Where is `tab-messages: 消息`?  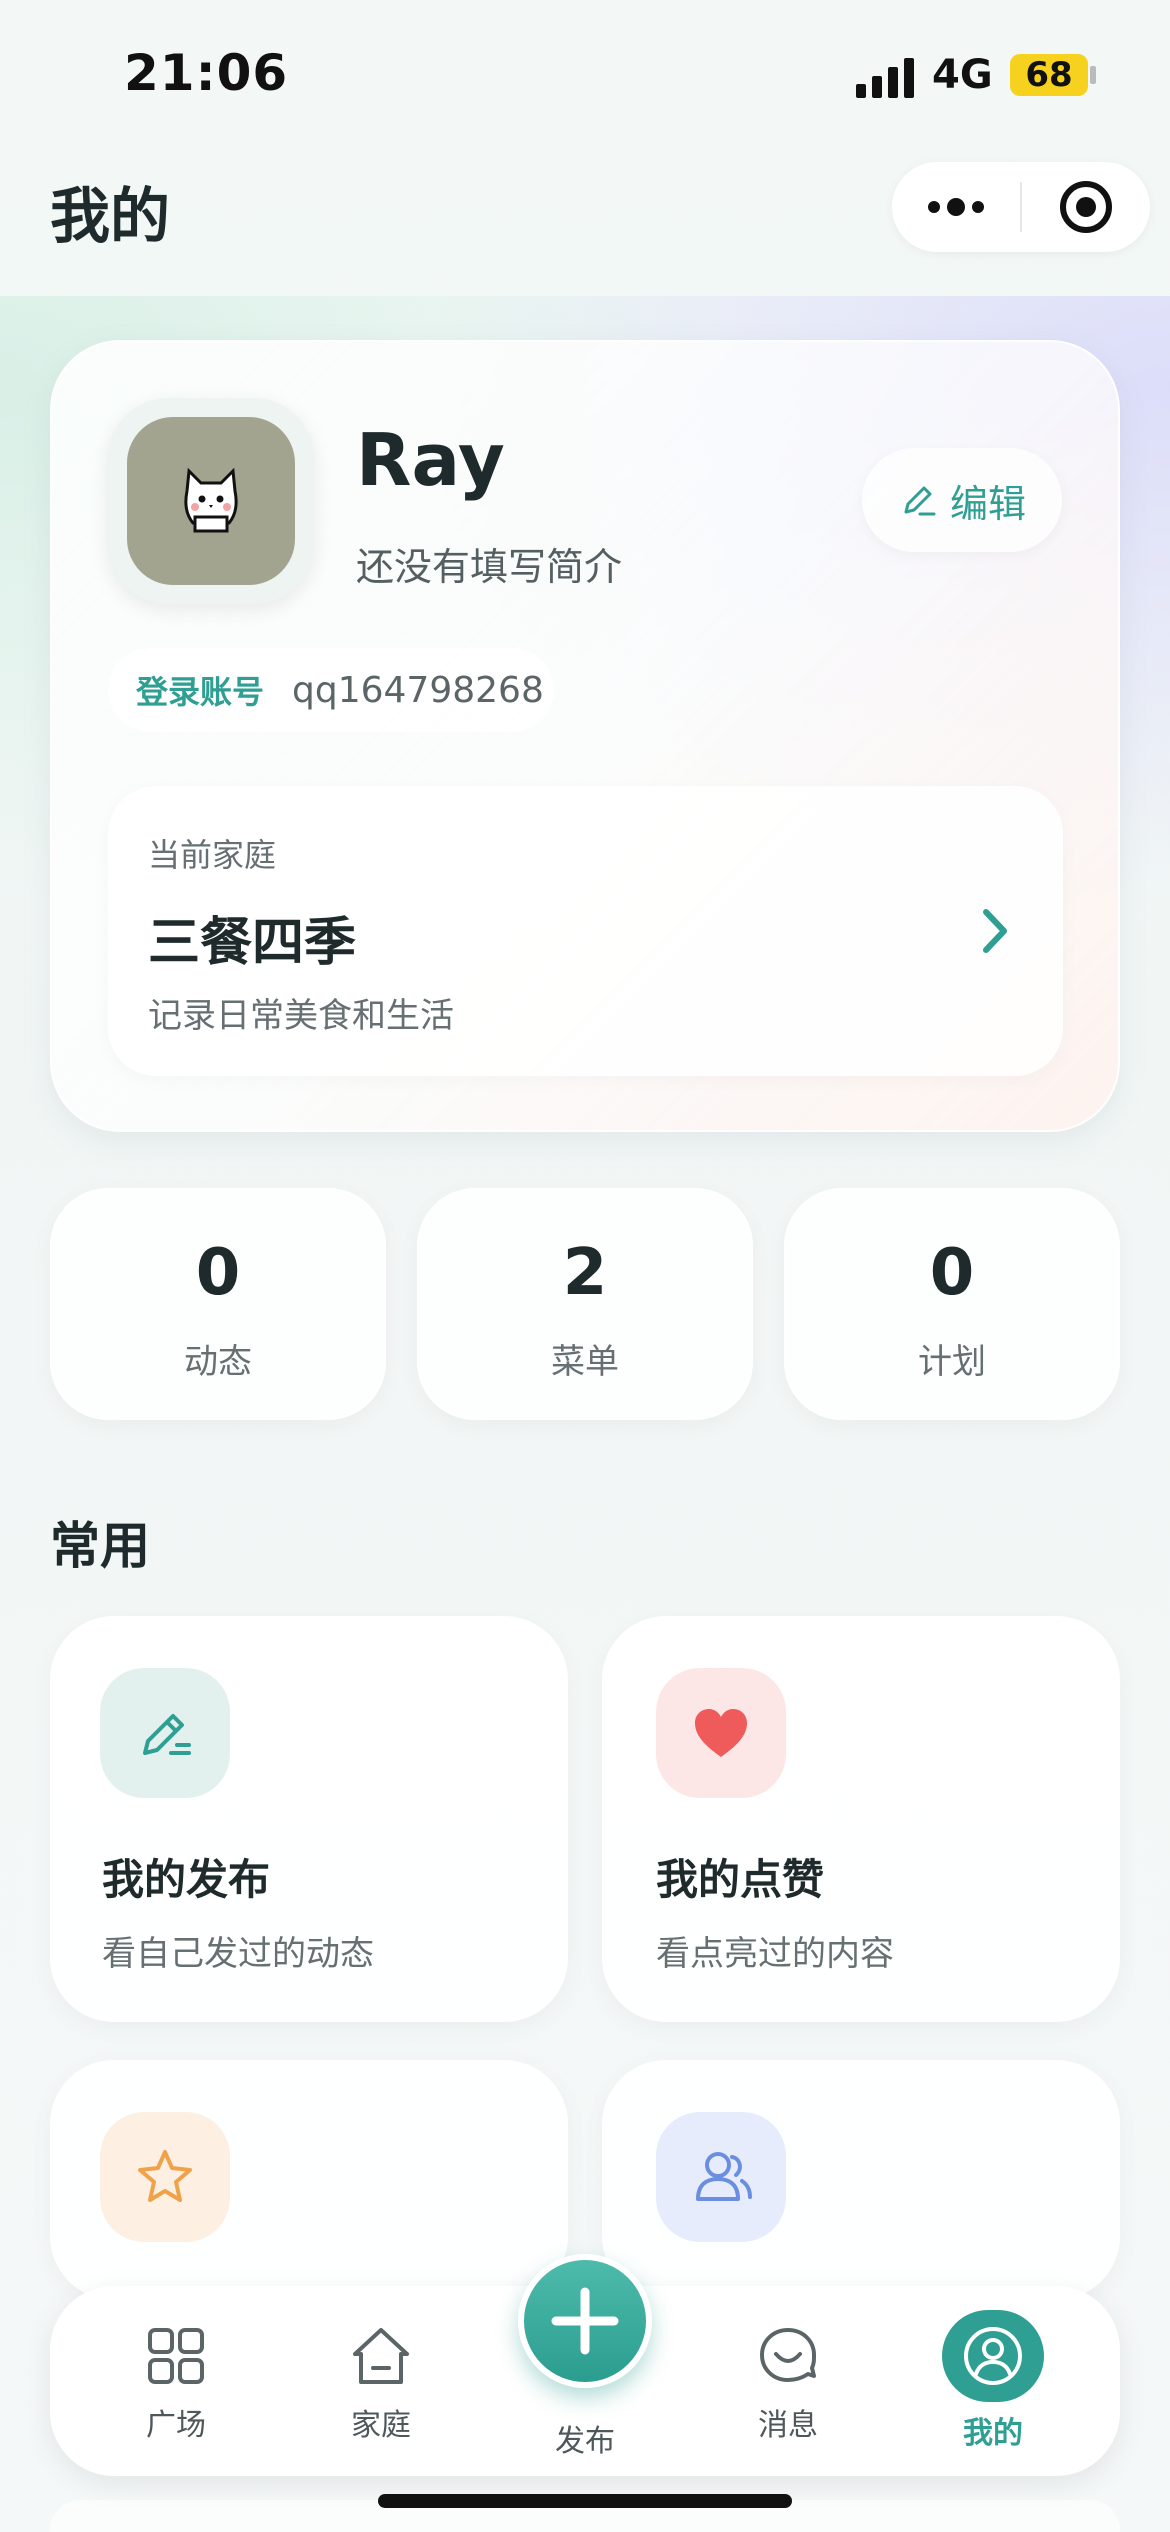 tab-messages: 消息 is located at coordinates (788, 2385).